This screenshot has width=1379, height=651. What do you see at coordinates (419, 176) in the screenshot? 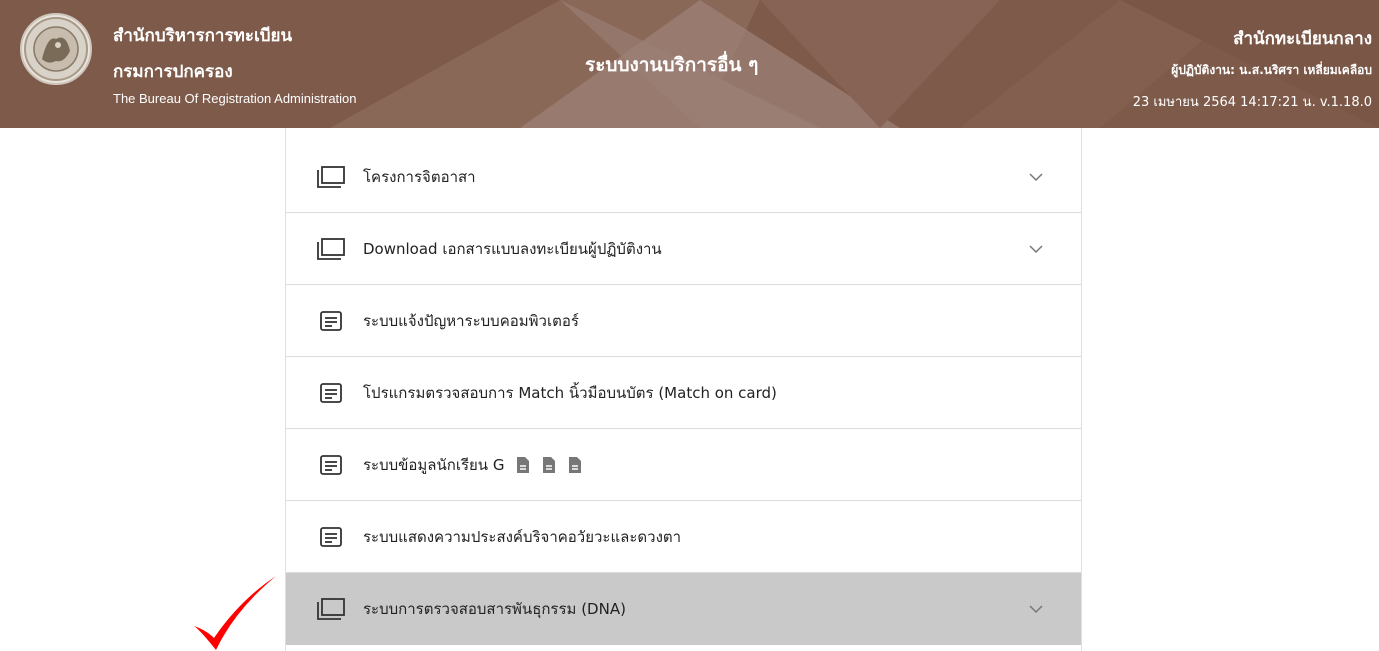
I see `menu-item-label: โครงการจิตอาสา` at bounding box center [419, 176].